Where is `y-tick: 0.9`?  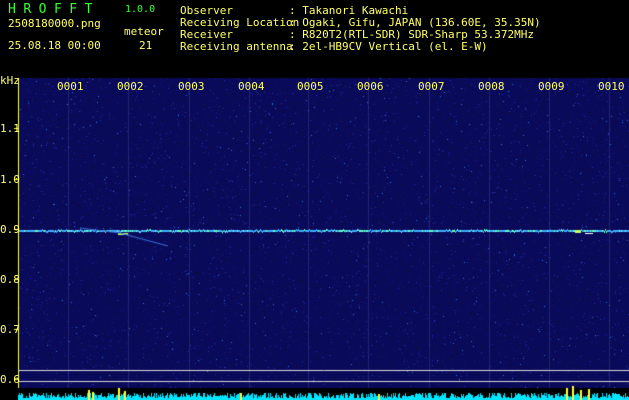
y-tick: 0.9 is located at coordinates (10, 229).